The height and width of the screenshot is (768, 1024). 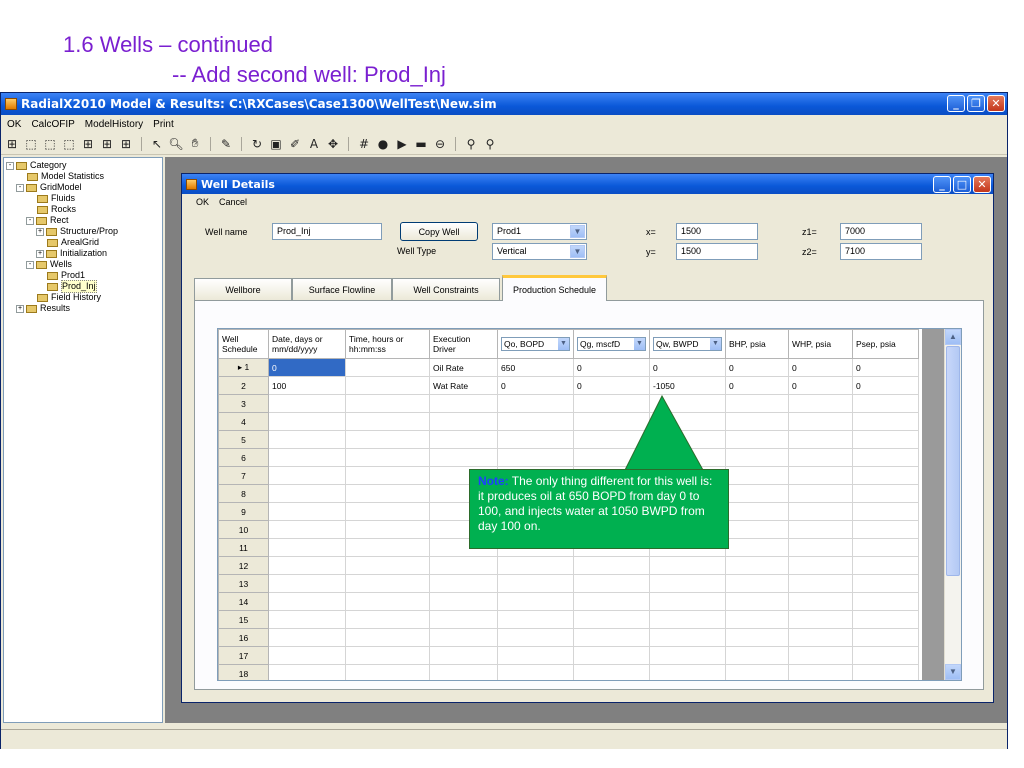 What do you see at coordinates (83, 231) in the screenshot?
I see `tree-item-structure-prop: + Structure/Prop` at bounding box center [83, 231].